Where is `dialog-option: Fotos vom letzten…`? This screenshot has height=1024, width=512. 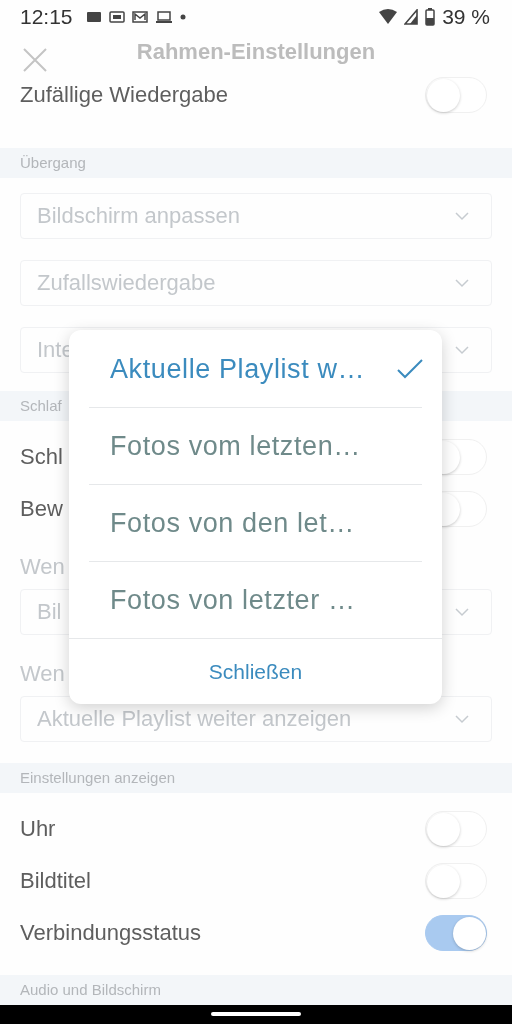 dialog-option: Fotos vom letzten… is located at coordinates (255, 446).